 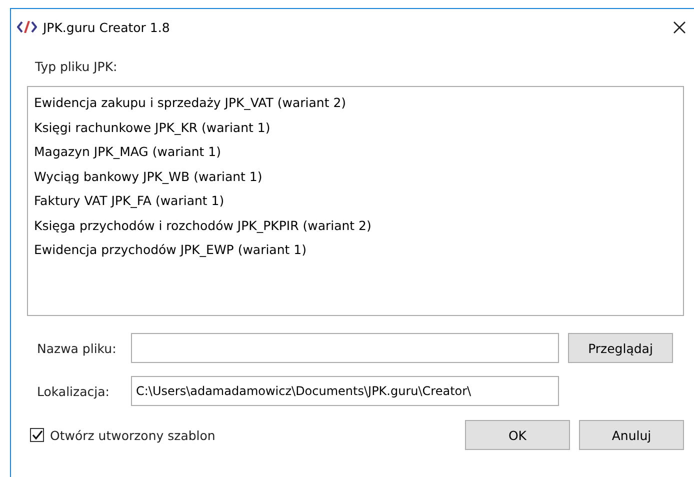 What do you see at coordinates (355, 176) in the screenshot?
I see `list-item: Wyciąg bankowy JPK_WB (wariant 1)` at bounding box center [355, 176].